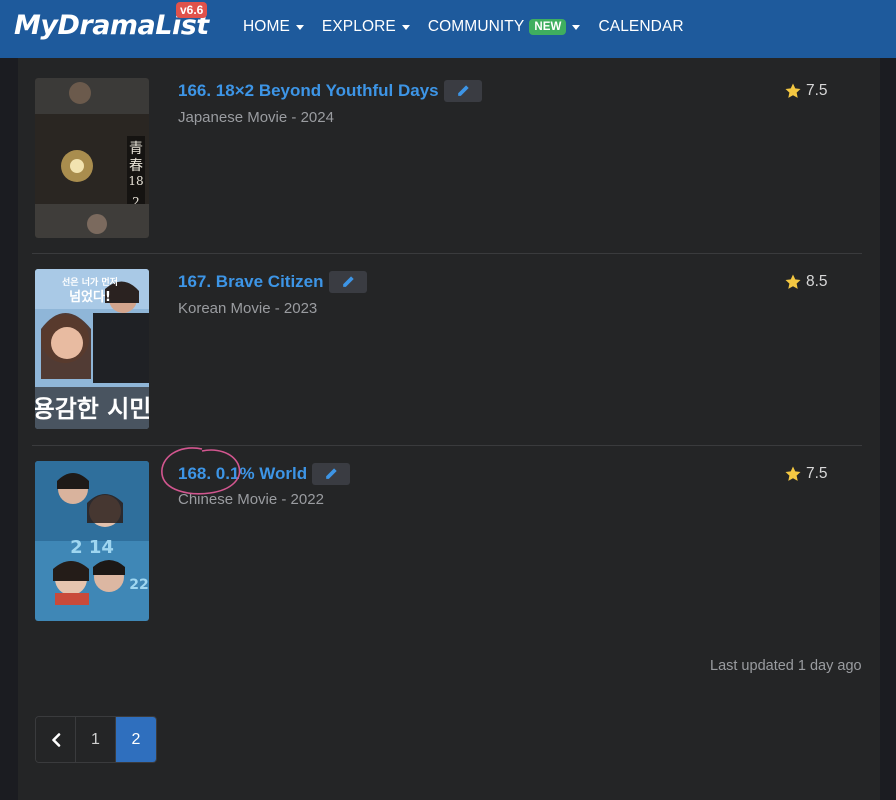 This screenshot has width=896, height=800. I want to click on page-button-1: 1, so click(96, 739).